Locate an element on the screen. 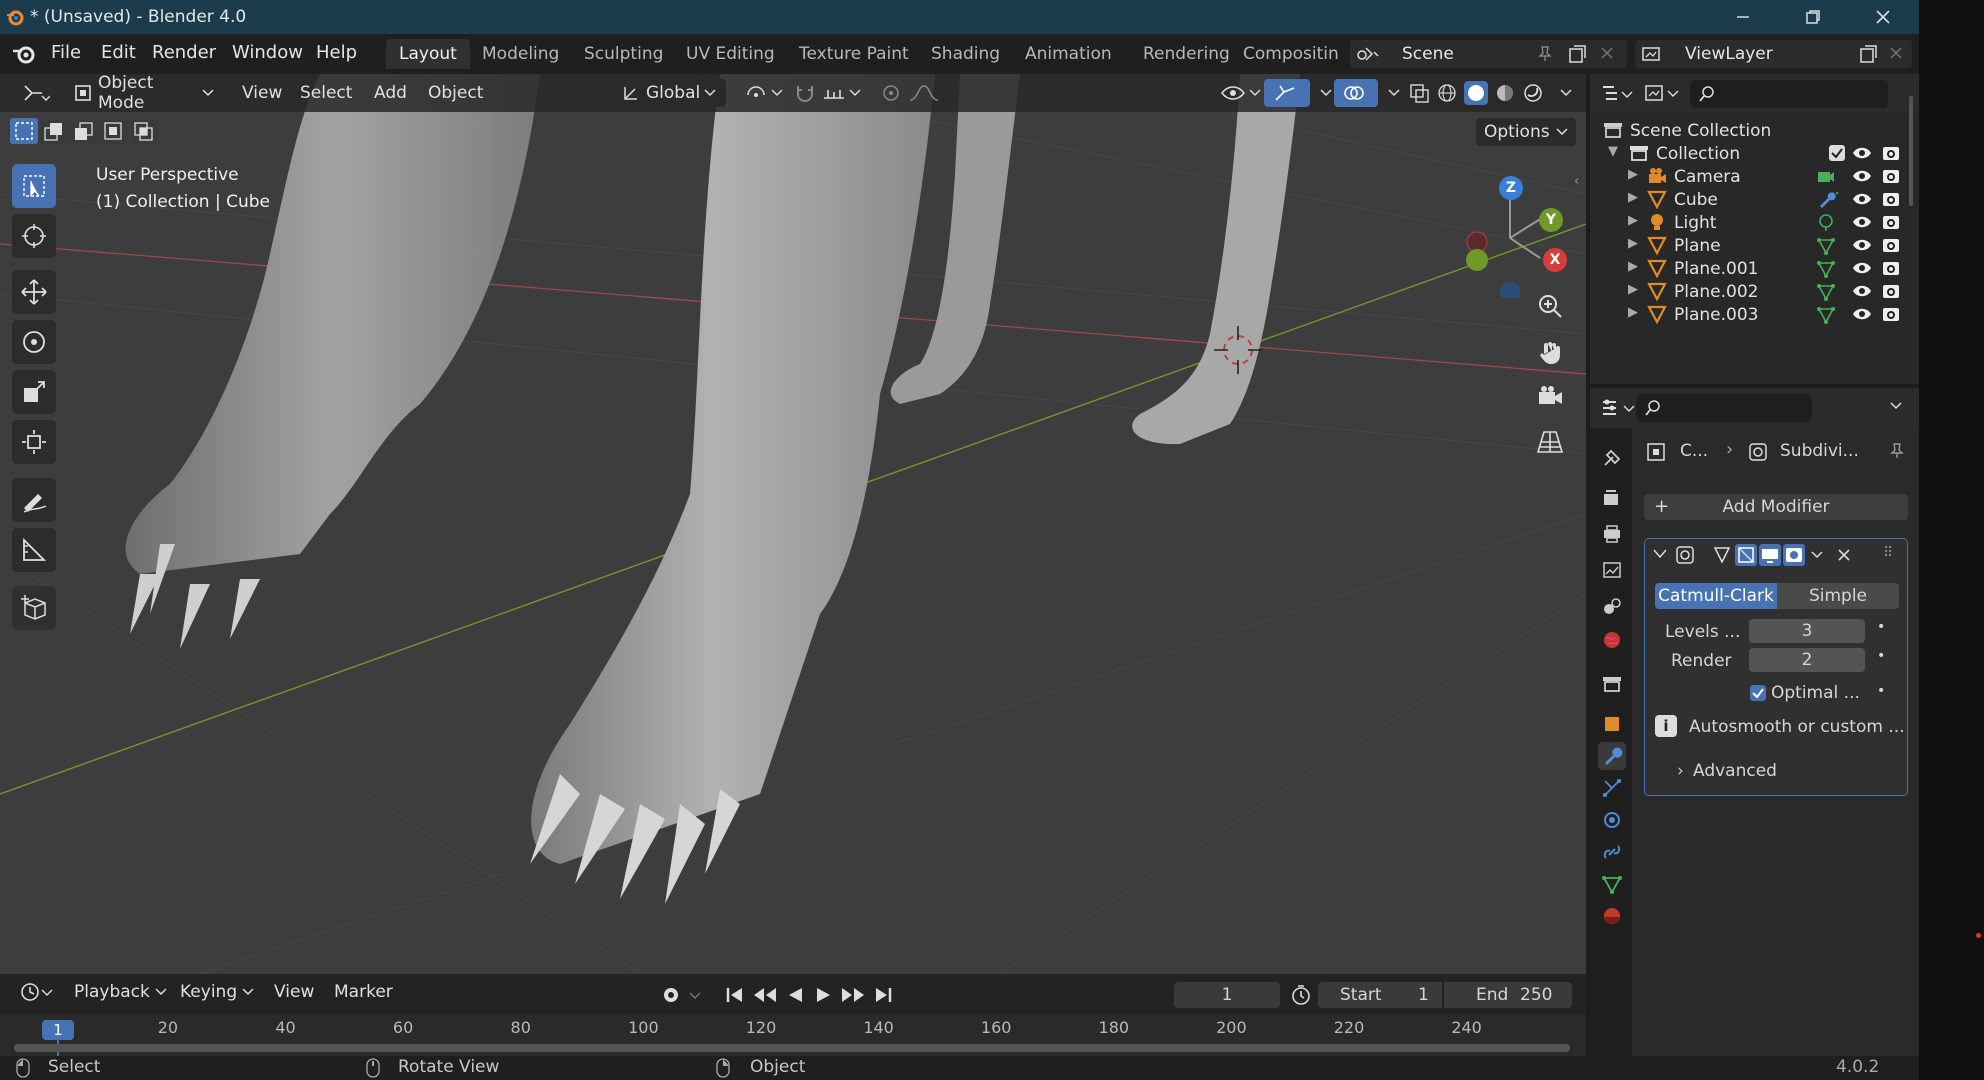 The image size is (1984, 1080). menu-object: Object is located at coordinates (455, 93).